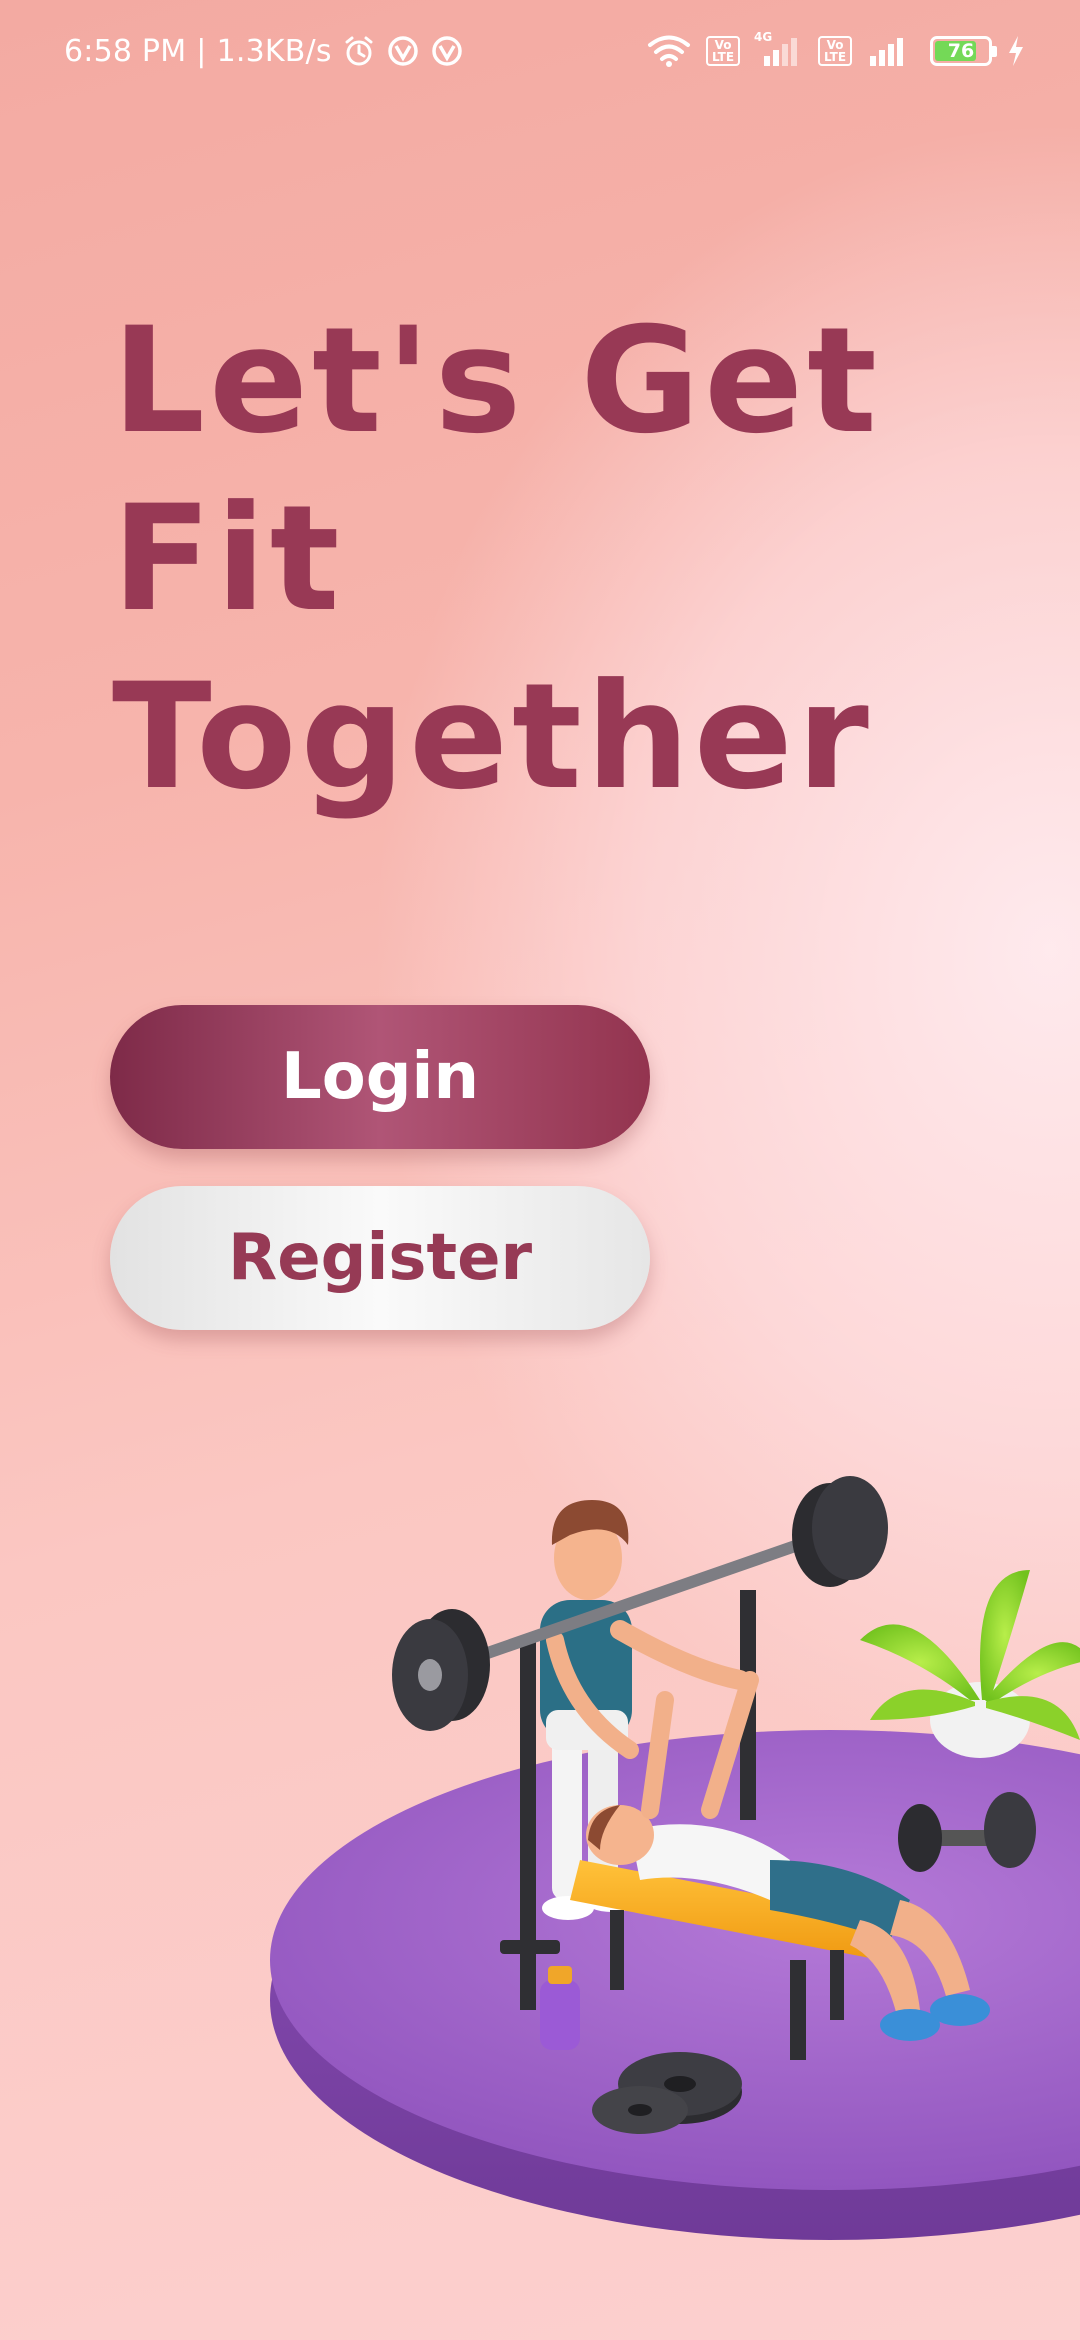  Describe the element at coordinates (125, 51) in the screenshot. I see `status-time: 6:58 PM` at that location.